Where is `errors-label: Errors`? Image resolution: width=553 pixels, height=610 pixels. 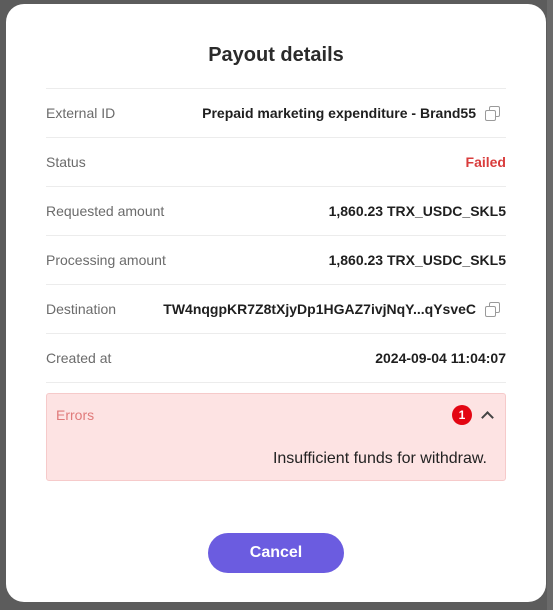
errors-label: Errors is located at coordinates (75, 415).